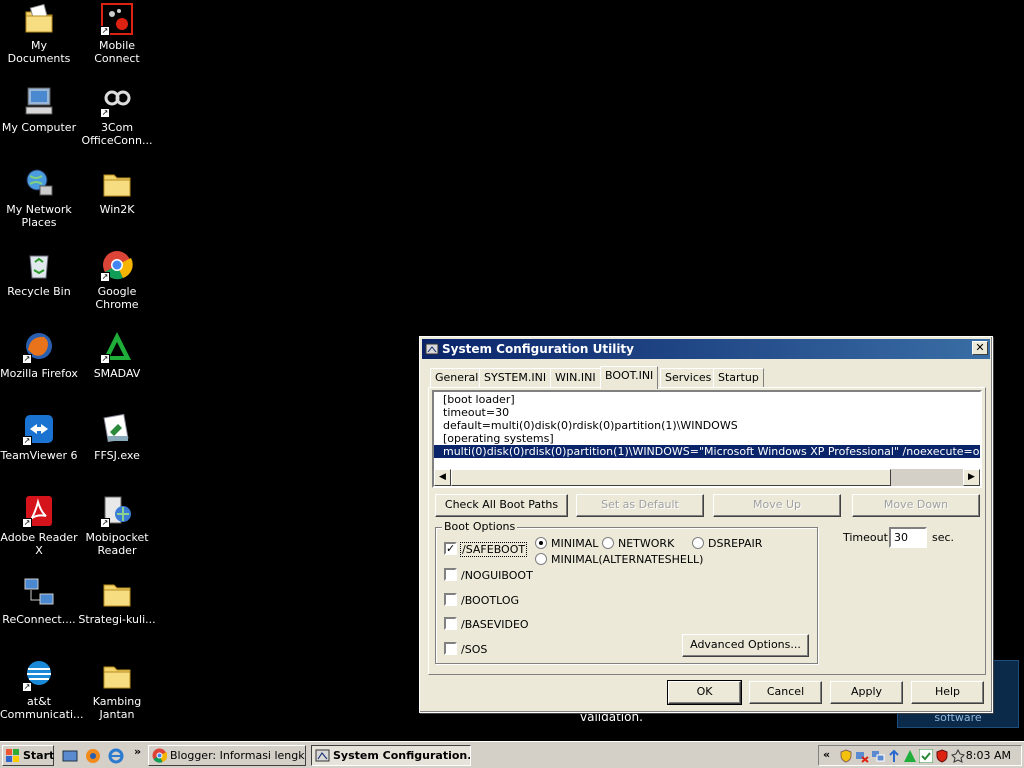  What do you see at coordinates (493, 549) in the screenshot?
I see `safeboot-label: /SAFEBOOT` at bounding box center [493, 549].